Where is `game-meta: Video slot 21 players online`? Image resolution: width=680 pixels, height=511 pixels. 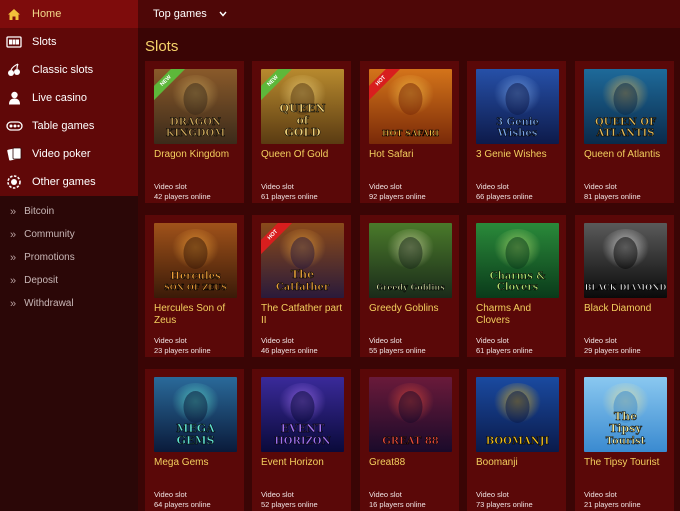 game-meta: Video slot 21 players online is located at coordinates (626, 500).